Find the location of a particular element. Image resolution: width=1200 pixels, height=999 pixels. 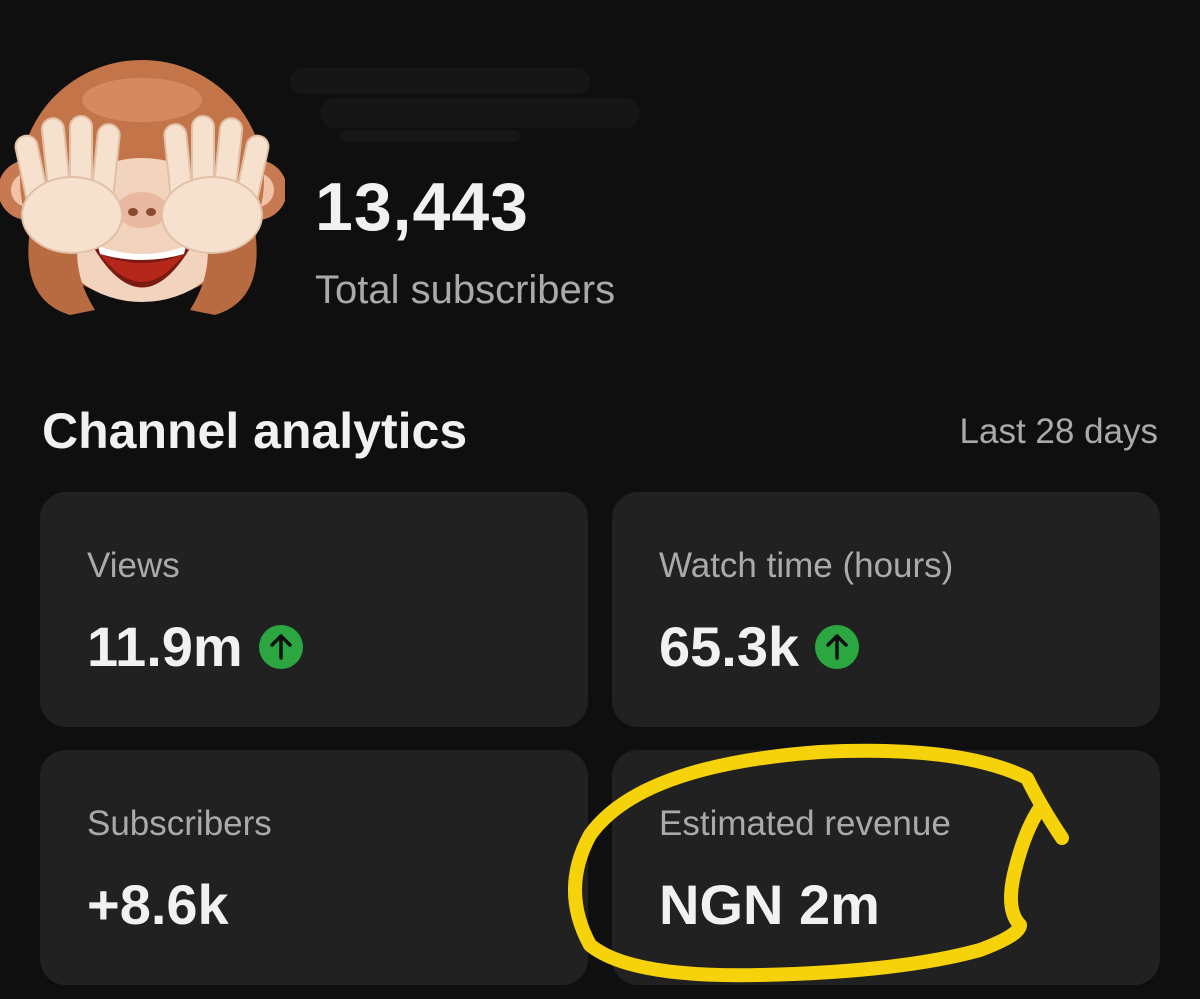

card-label: Views is located at coordinates (133, 565).